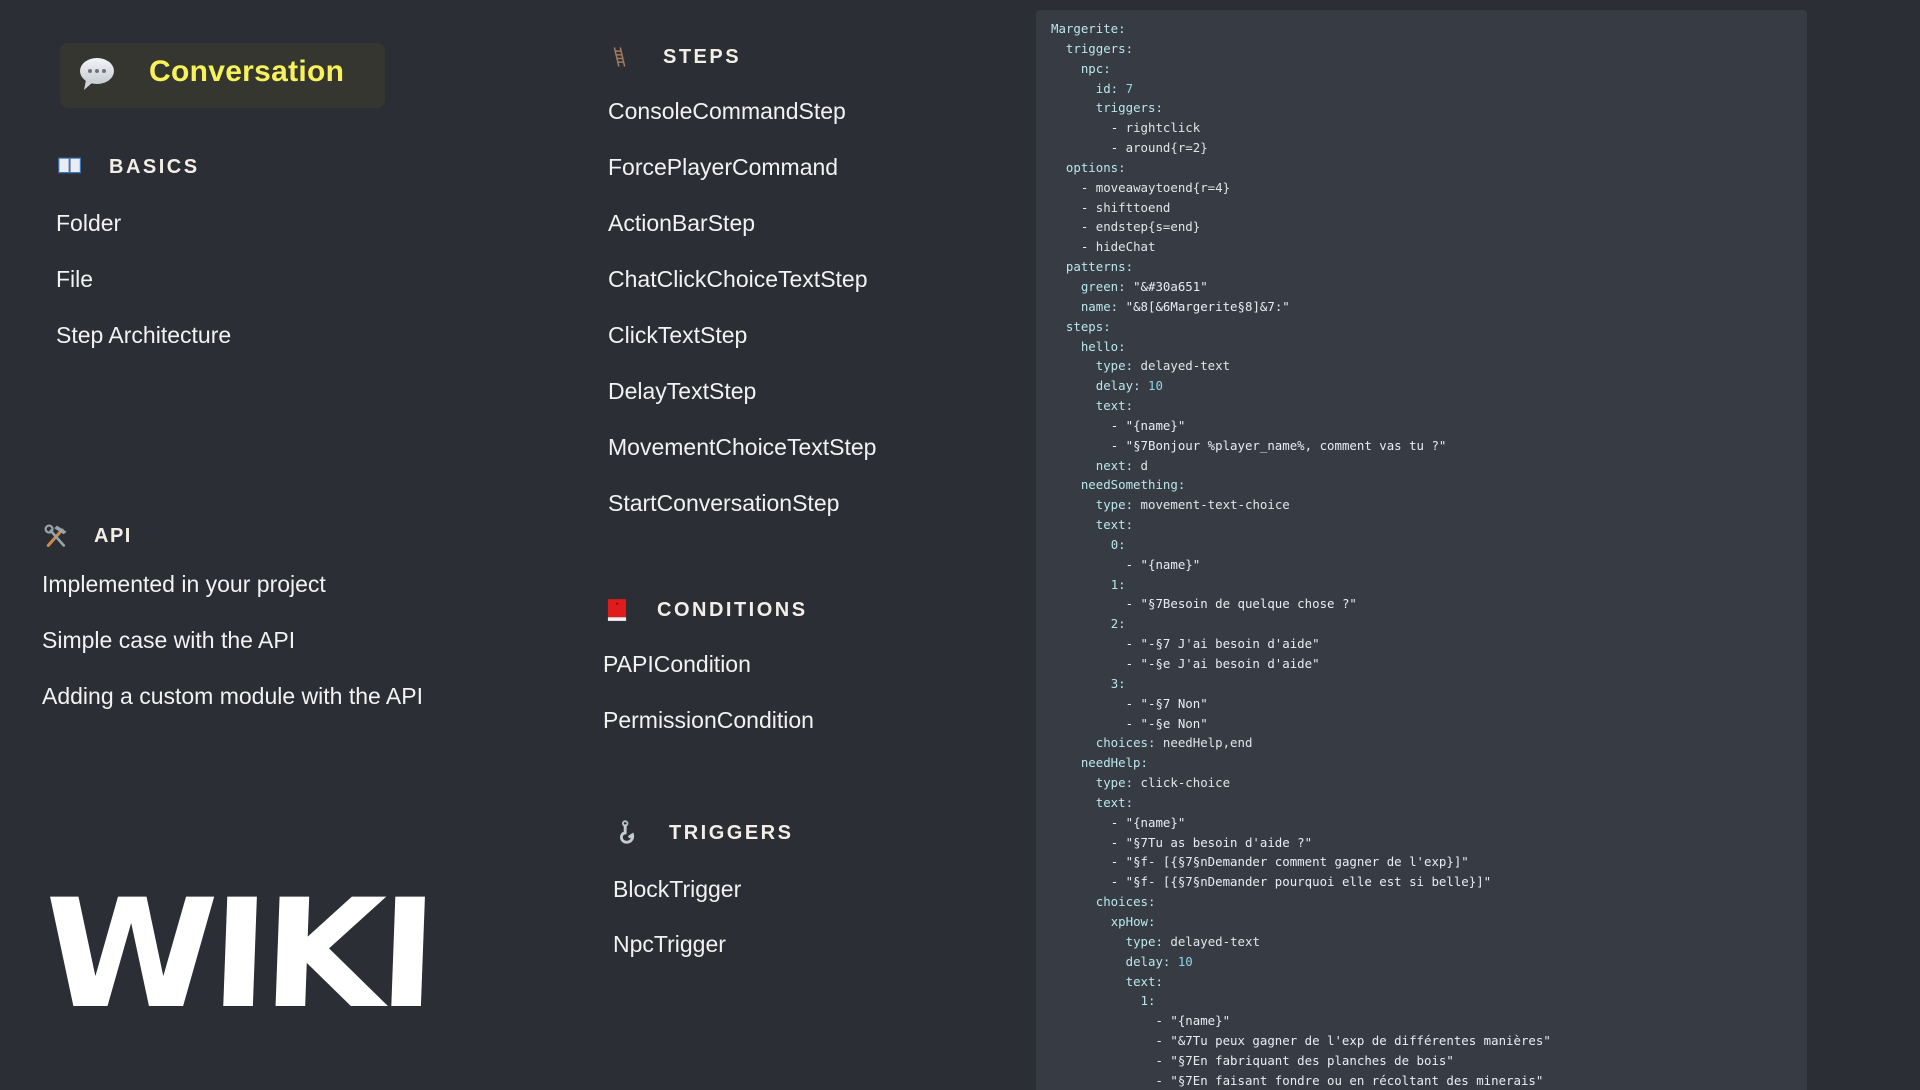  I want to click on code-line: name: "&8[&6Margerite§8]&7:", so click(1301, 307).